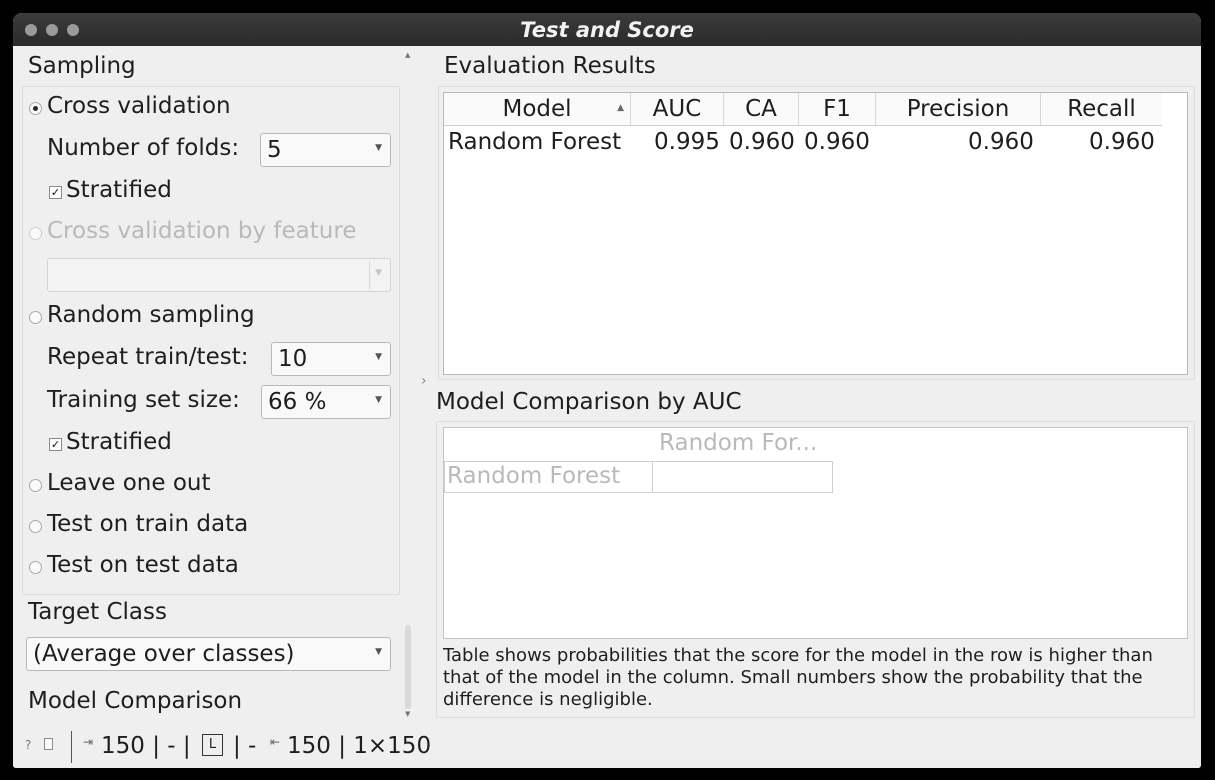 The width and height of the screenshot is (1215, 780). Describe the element at coordinates (148, 524) in the screenshot. I see `test-on-train-label: Test on train data` at that location.